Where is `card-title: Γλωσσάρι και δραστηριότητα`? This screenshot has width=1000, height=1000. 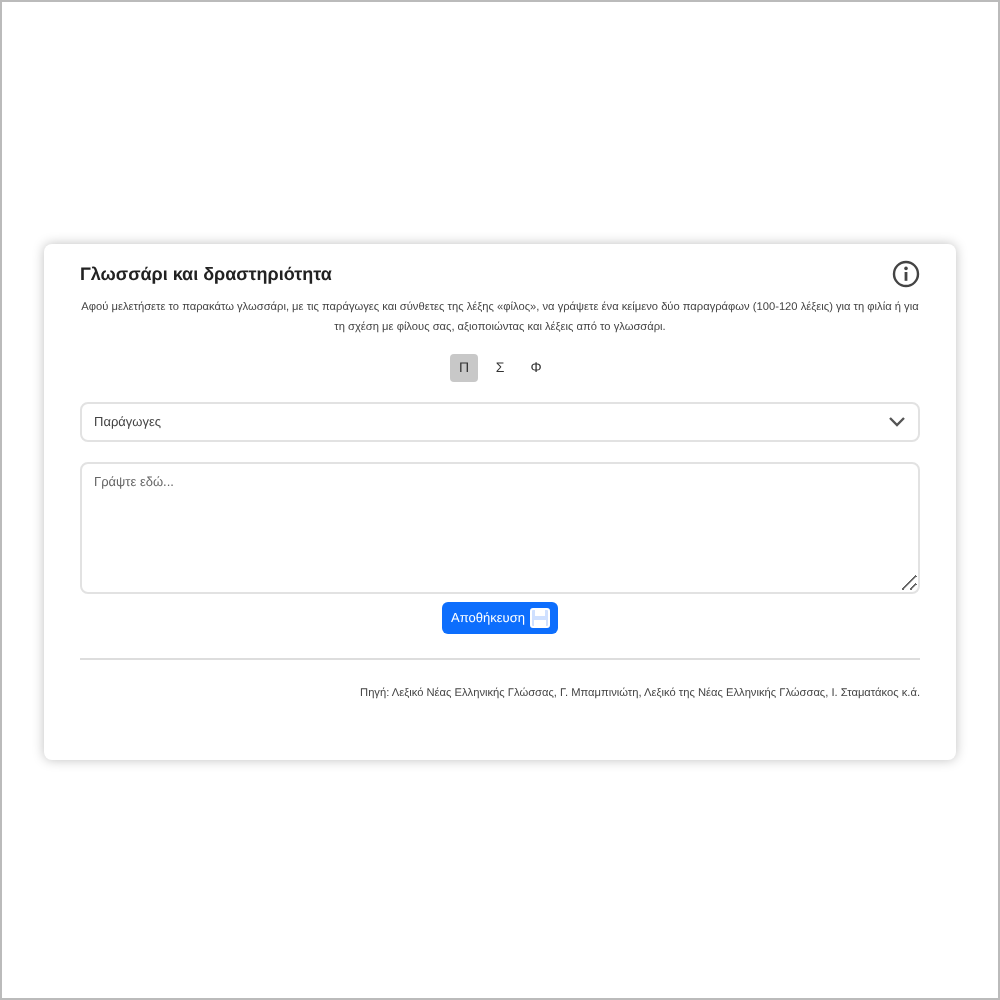 card-title: Γλωσσάρι και δραστηριότητα is located at coordinates (206, 274).